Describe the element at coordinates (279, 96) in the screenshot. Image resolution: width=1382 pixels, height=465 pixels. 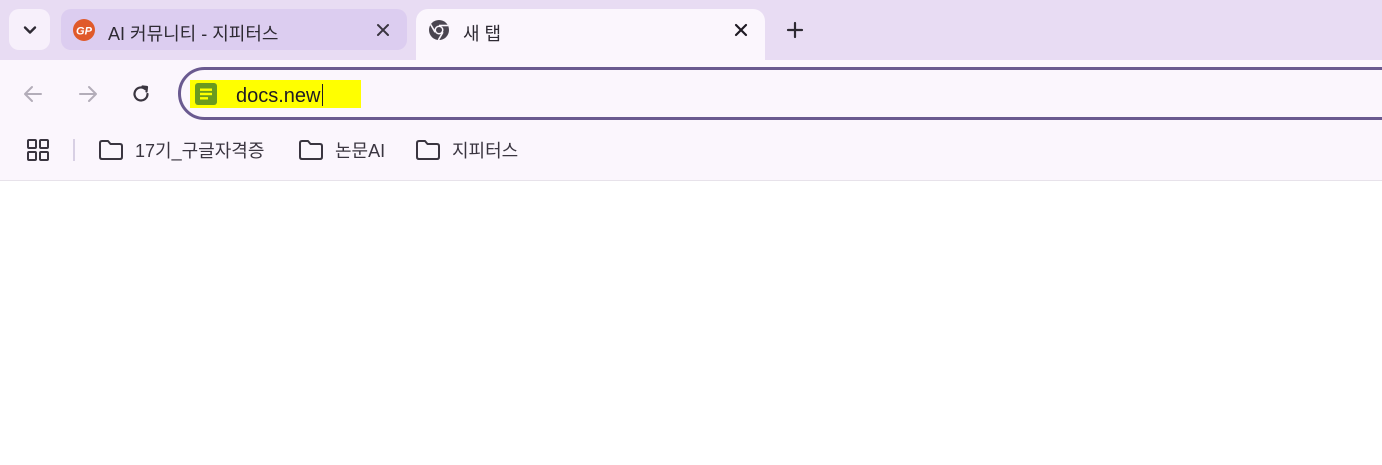
I see `address-bar-input: docs.new` at that location.